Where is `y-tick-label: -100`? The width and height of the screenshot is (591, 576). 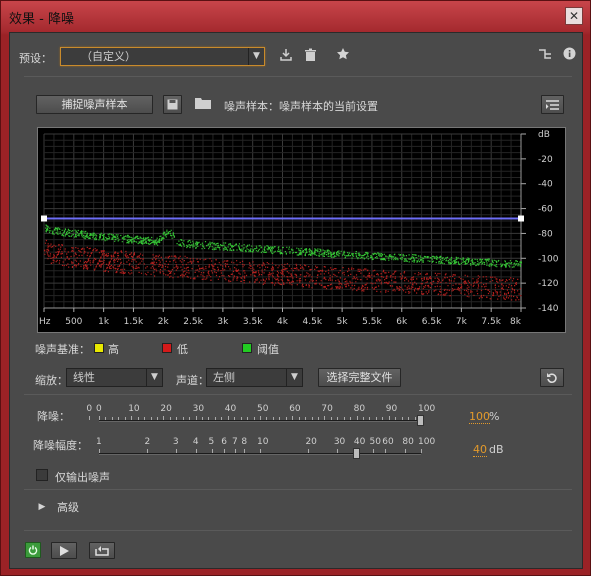
y-tick-label: -100 is located at coordinates (548, 259).